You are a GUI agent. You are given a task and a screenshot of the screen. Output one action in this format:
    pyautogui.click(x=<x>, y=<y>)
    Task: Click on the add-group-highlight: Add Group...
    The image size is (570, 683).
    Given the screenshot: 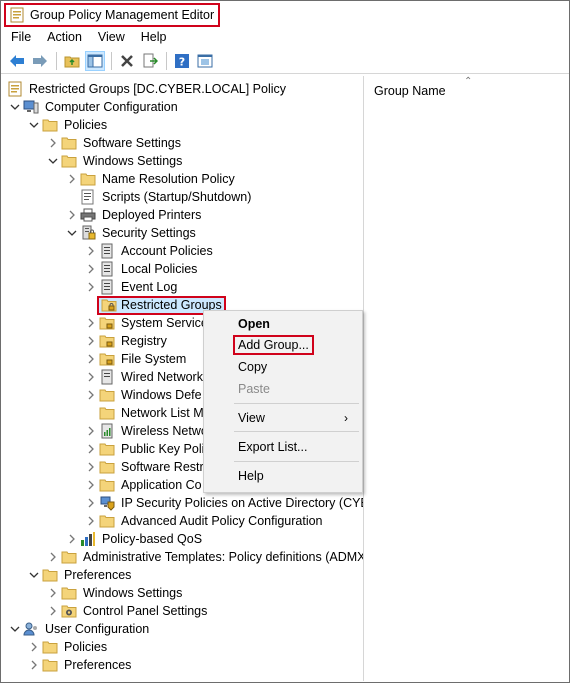 What is the action you would take?
    pyautogui.click(x=273, y=345)
    